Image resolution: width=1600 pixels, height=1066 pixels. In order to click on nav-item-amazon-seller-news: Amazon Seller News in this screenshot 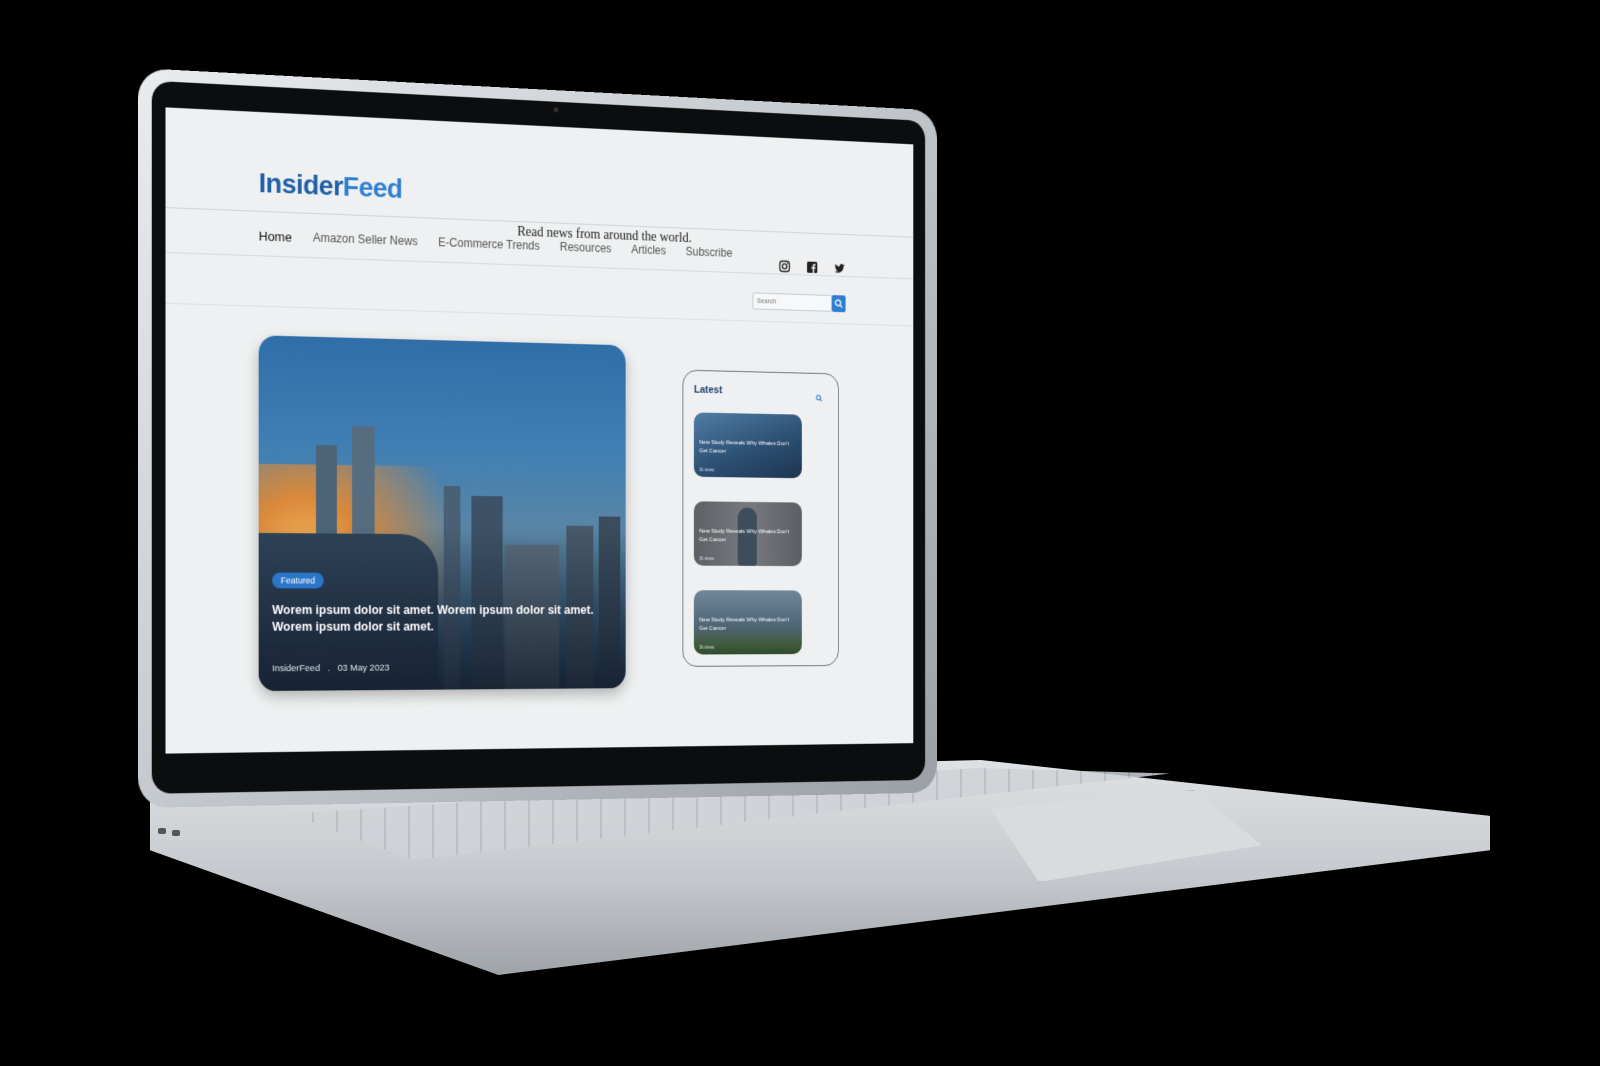, I will do `click(365, 240)`.